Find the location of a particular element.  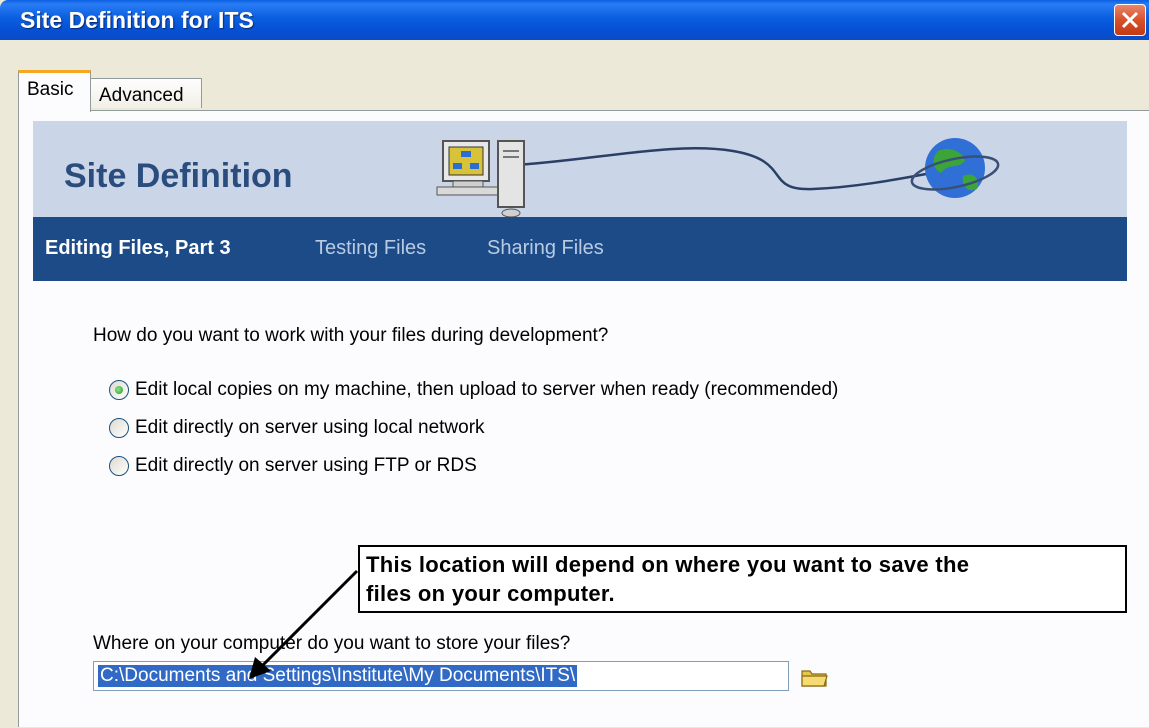

browse-folder-button is located at coordinates (815, 677).